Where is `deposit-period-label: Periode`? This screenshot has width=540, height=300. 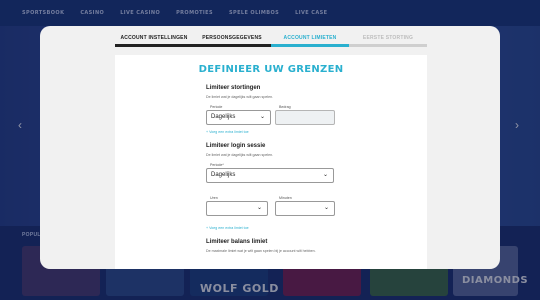
deposit-period-label: Periode is located at coordinates (216, 107).